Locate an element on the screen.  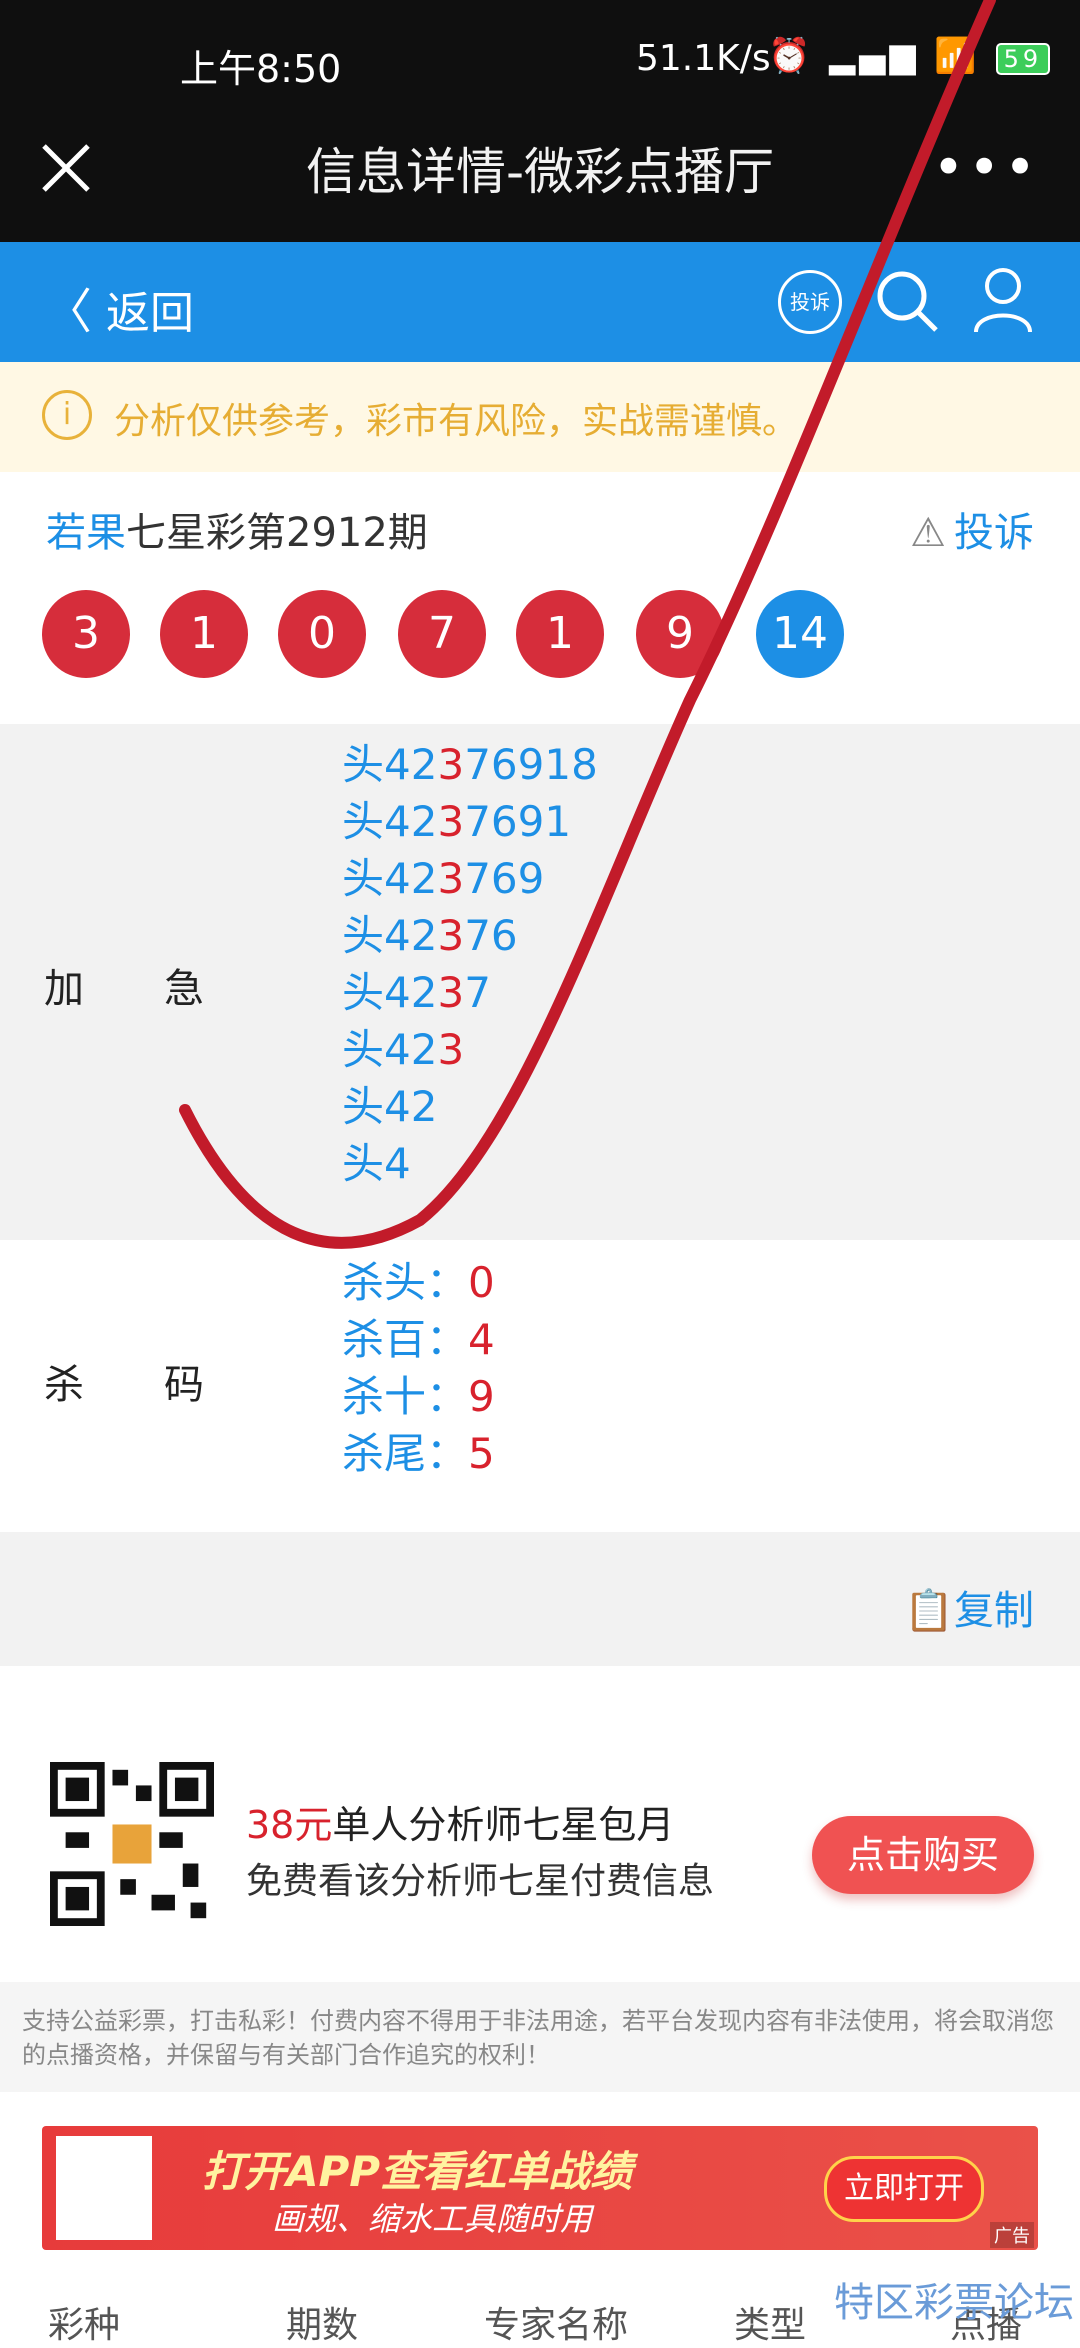
banner-subline: 画规、缩水工具随时用 is located at coordinates (432, 2219).